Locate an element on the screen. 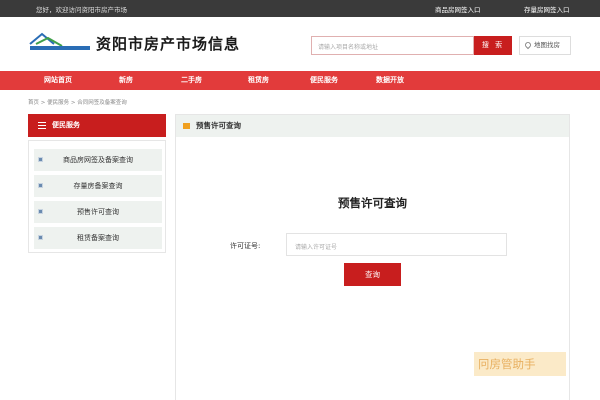  map-search-button: 地图找房 is located at coordinates (545, 45).